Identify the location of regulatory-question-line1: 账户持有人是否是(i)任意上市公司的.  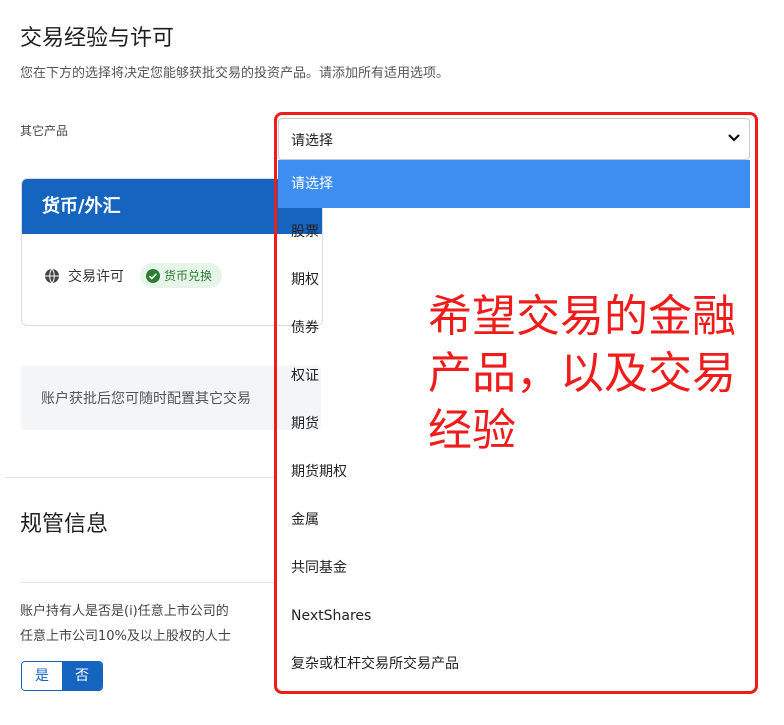
(124, 611).